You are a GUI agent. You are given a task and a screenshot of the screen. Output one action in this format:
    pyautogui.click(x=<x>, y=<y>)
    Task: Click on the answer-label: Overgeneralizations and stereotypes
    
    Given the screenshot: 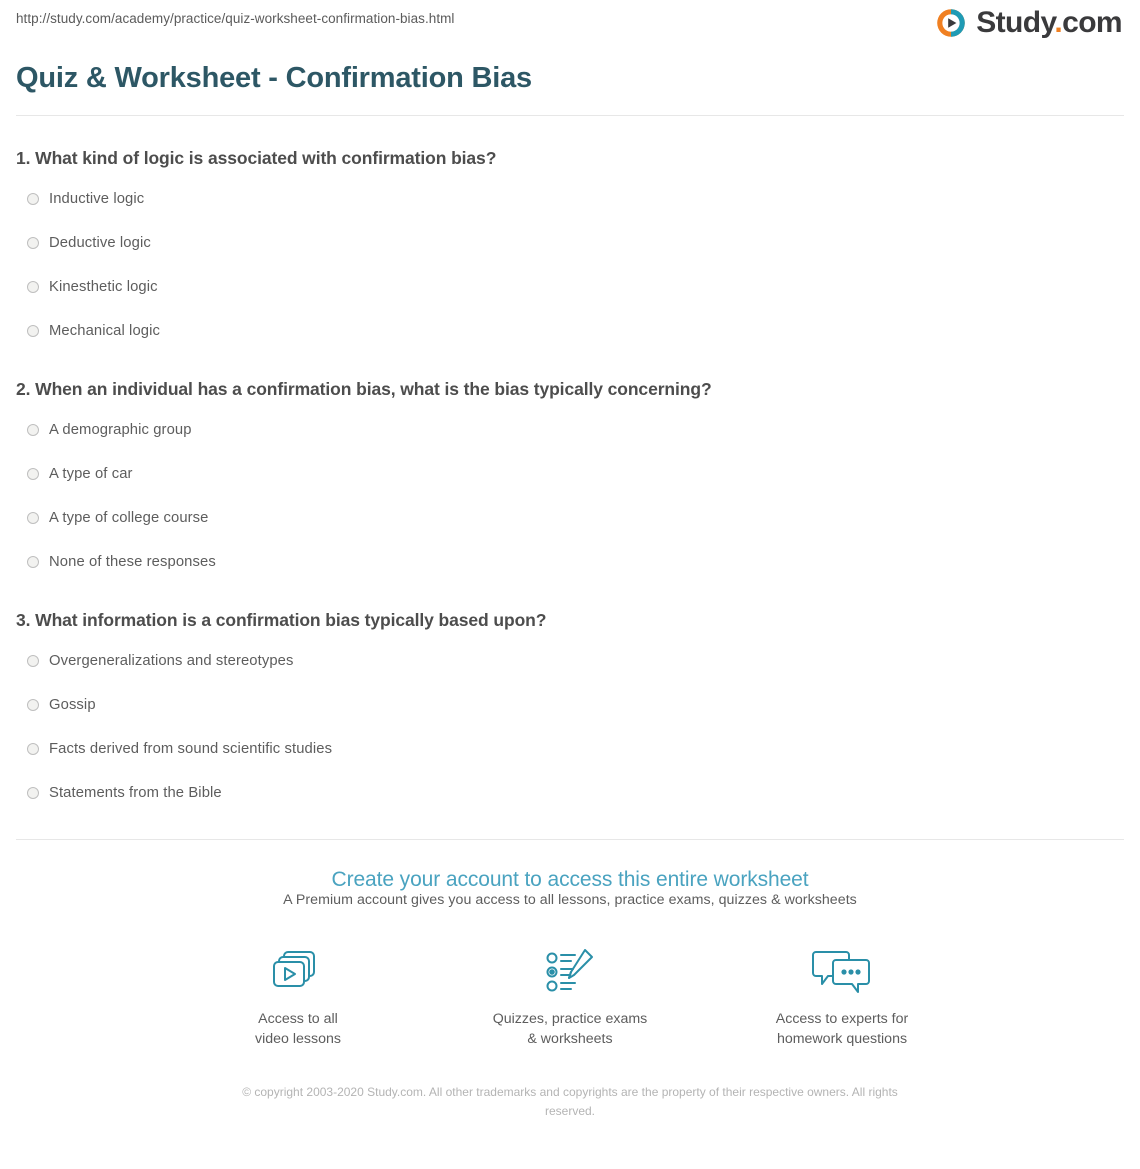 What is the action you would take?
    pyautogui.click(x=171, y=661)
    